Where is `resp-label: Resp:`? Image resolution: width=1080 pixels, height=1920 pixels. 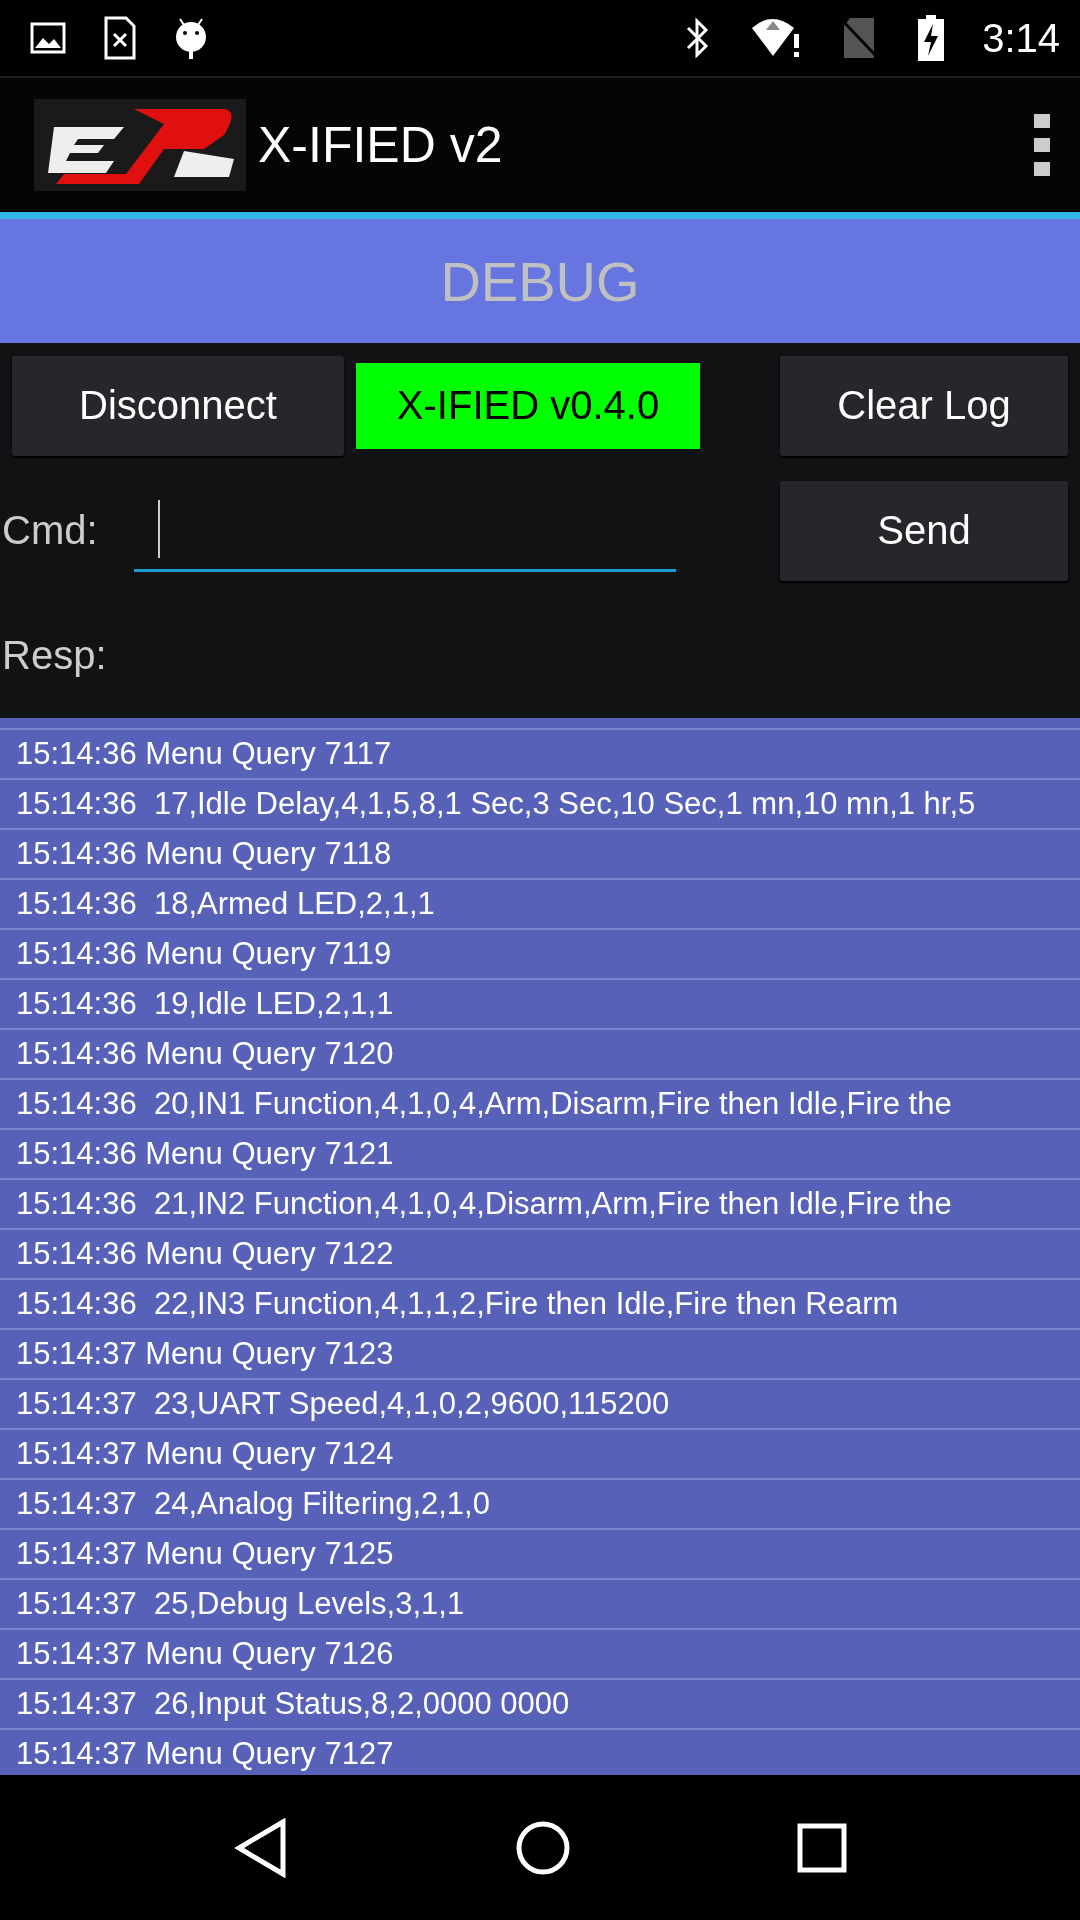
resp-label: Resp: is located at coordinates (55, 655).